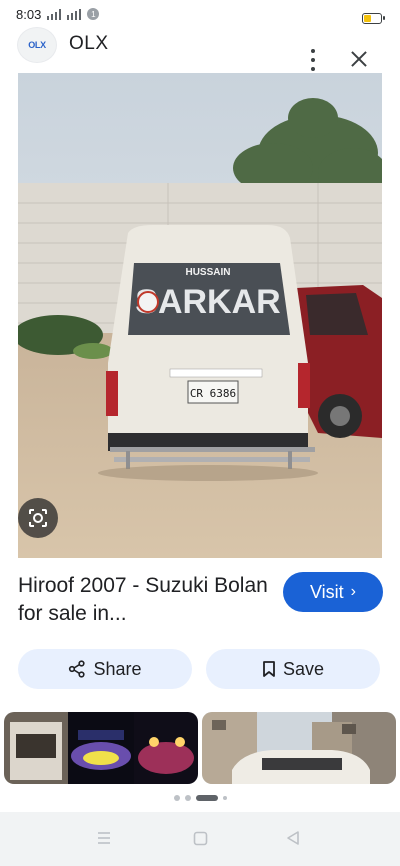 The width and height of the screenshot is (400, 866). I want to click on save-button: Save, so click(293, 669).